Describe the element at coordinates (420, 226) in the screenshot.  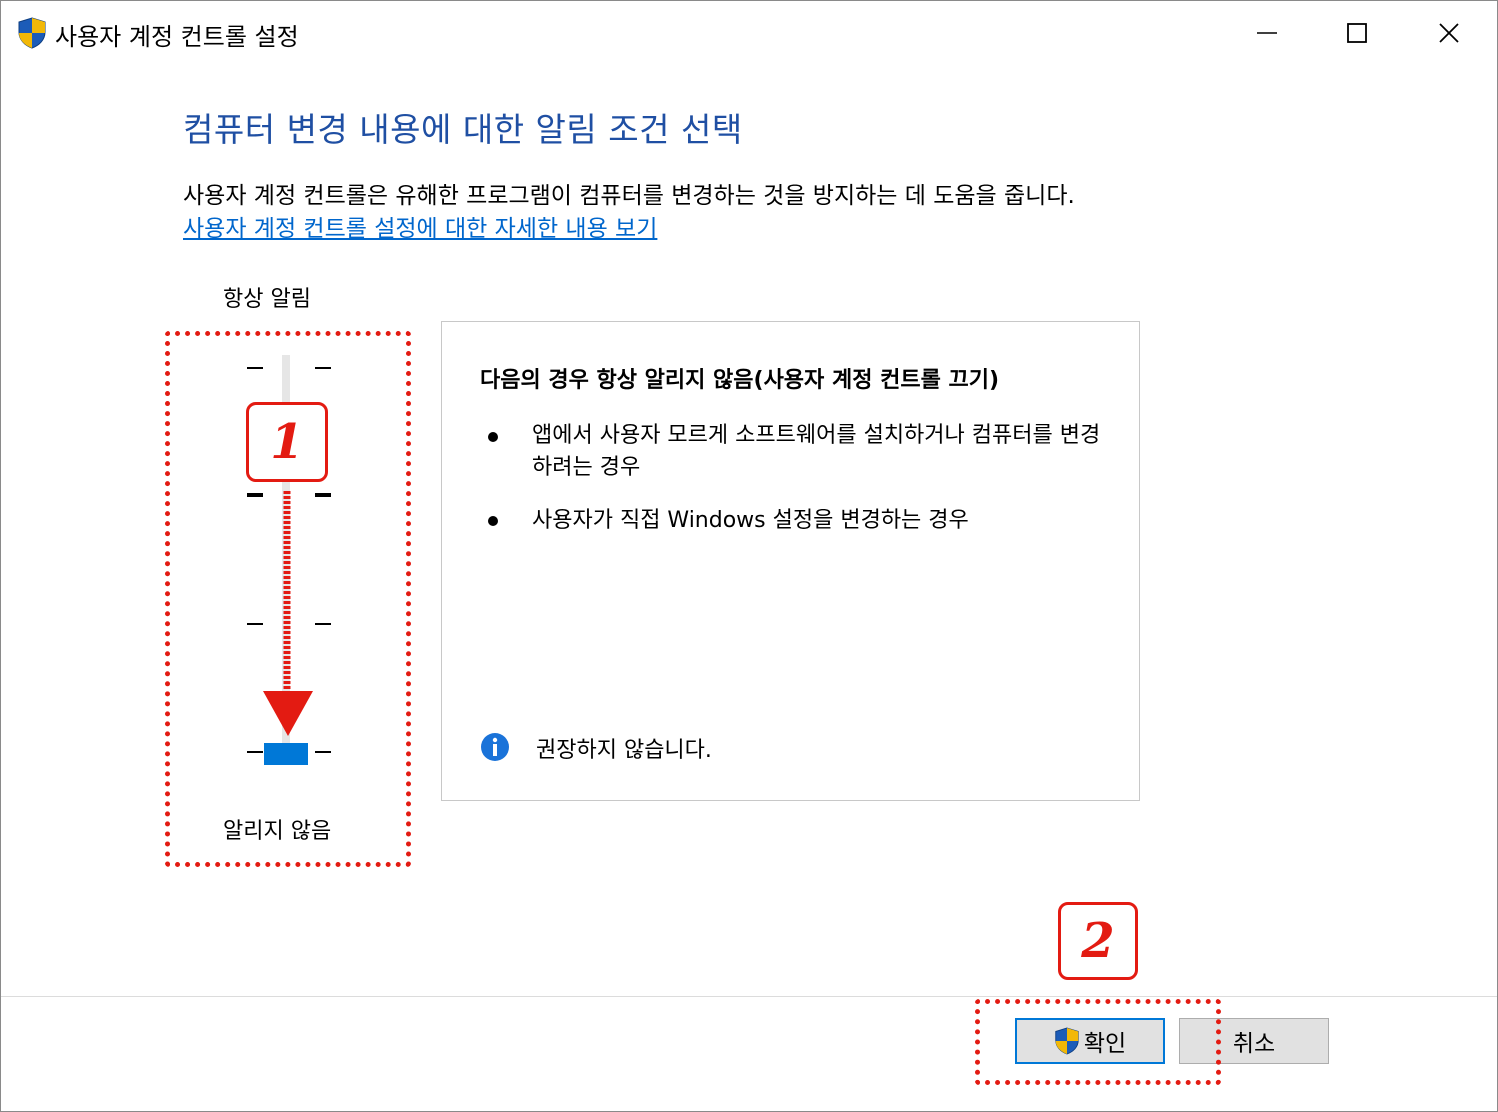
I see `help-link: 사용자 계정 컨트롤 설정에 대한 자세한 내용 보기` at that location.